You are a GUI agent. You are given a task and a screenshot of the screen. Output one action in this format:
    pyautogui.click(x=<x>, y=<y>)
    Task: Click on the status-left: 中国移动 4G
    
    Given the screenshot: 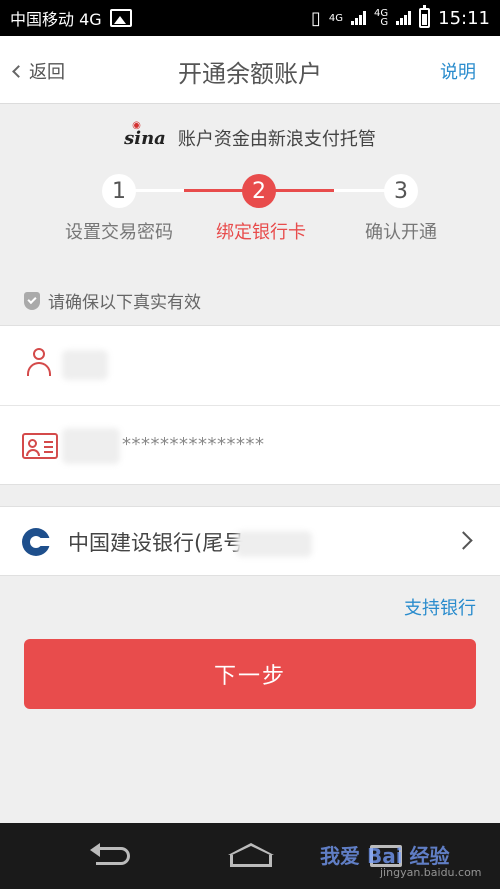 What is the action you would take?
    pyautogui.click(x=71, y=18)
    